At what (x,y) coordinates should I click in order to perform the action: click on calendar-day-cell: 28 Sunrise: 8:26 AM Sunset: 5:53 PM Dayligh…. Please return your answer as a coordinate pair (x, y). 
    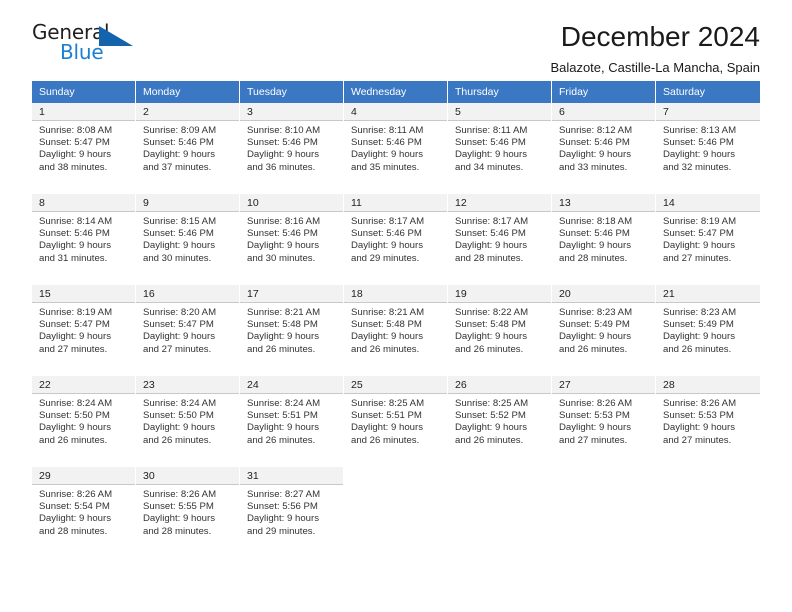
    Looking at the image, I should click on (708, 421).